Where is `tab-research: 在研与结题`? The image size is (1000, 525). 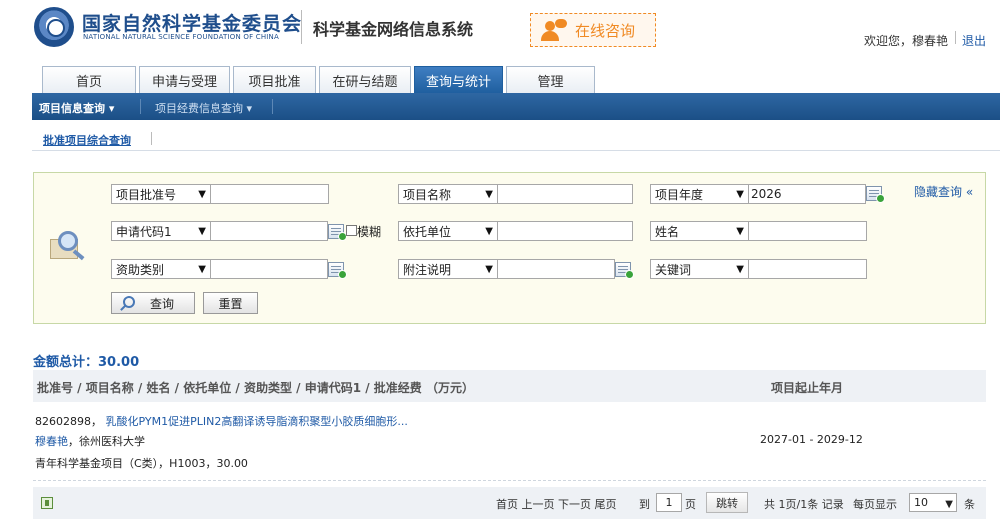 tab-research: 在研与结题 is located at coordinates (365, 79).